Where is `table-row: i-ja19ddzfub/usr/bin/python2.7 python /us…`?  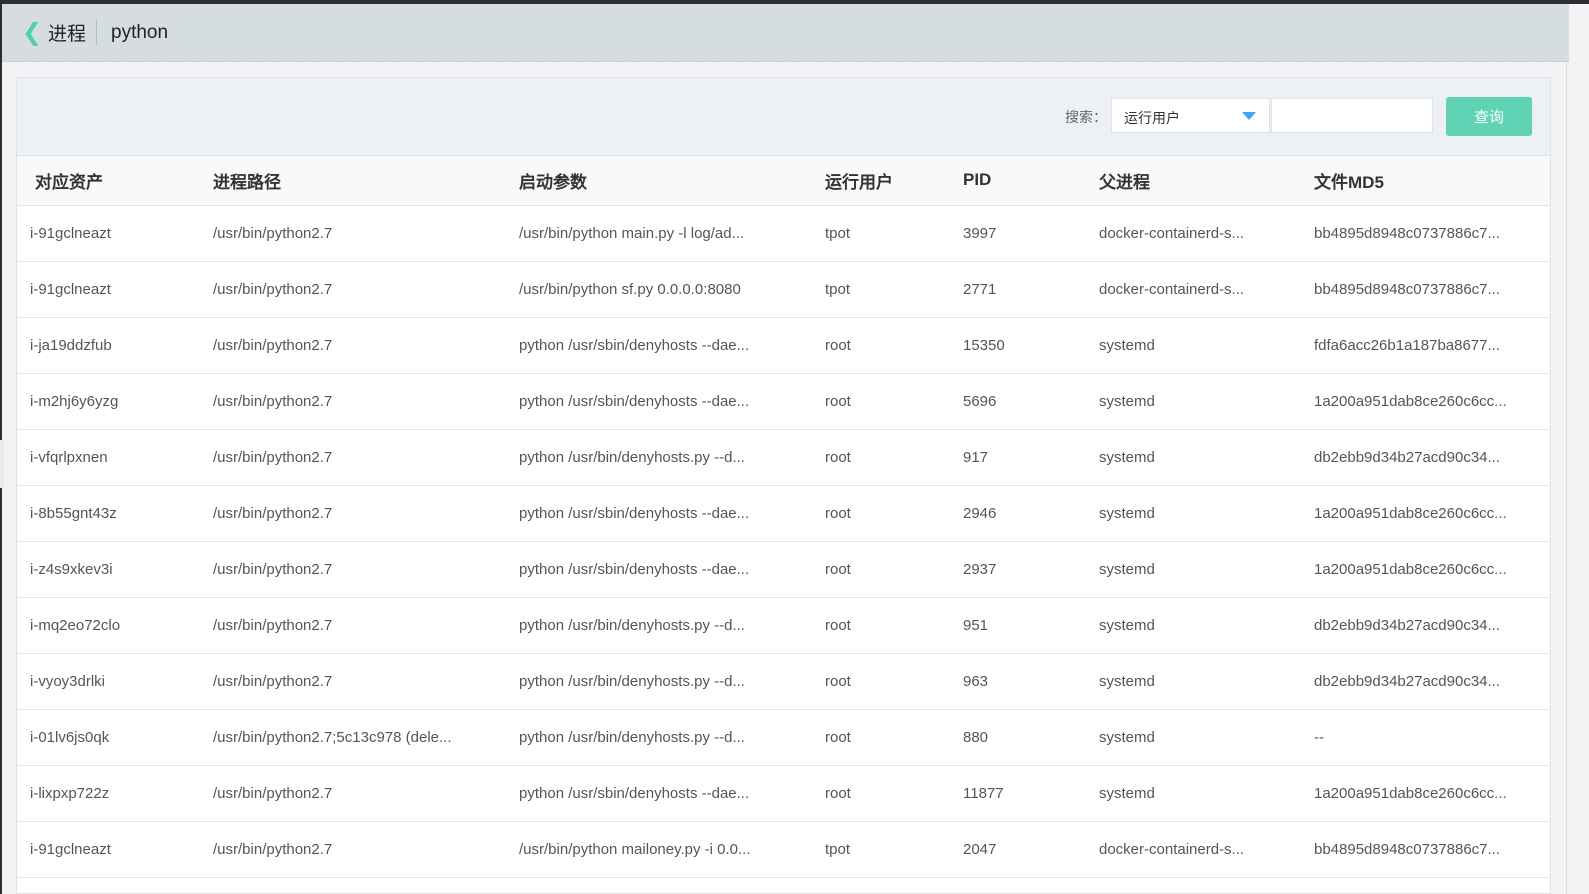 table-row: i-ja19ddzfub/usr/bin/python2.7 python /us… is located at coordinates (783, 345).